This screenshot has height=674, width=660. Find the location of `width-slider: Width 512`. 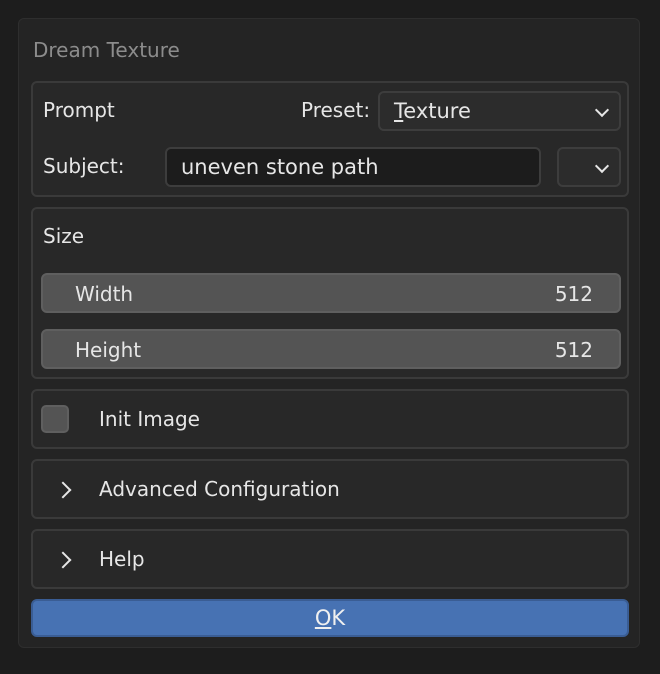

width-slider: Width 512 is located at coordinates (331, 293).